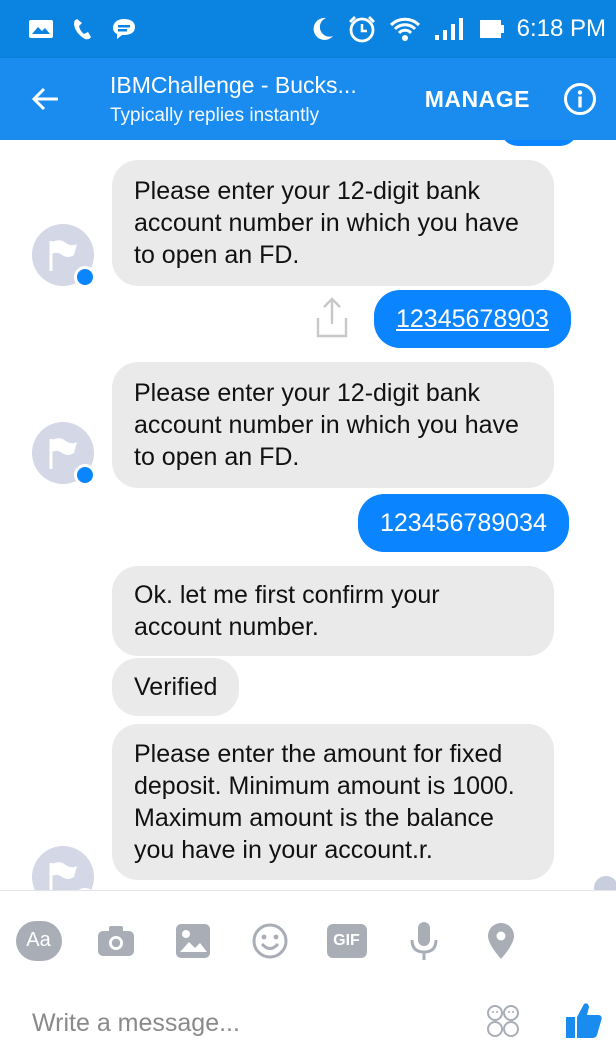 The width and height of the screenshot is (616, 1057). I want to click on emoji-icon, so click(269, 940).